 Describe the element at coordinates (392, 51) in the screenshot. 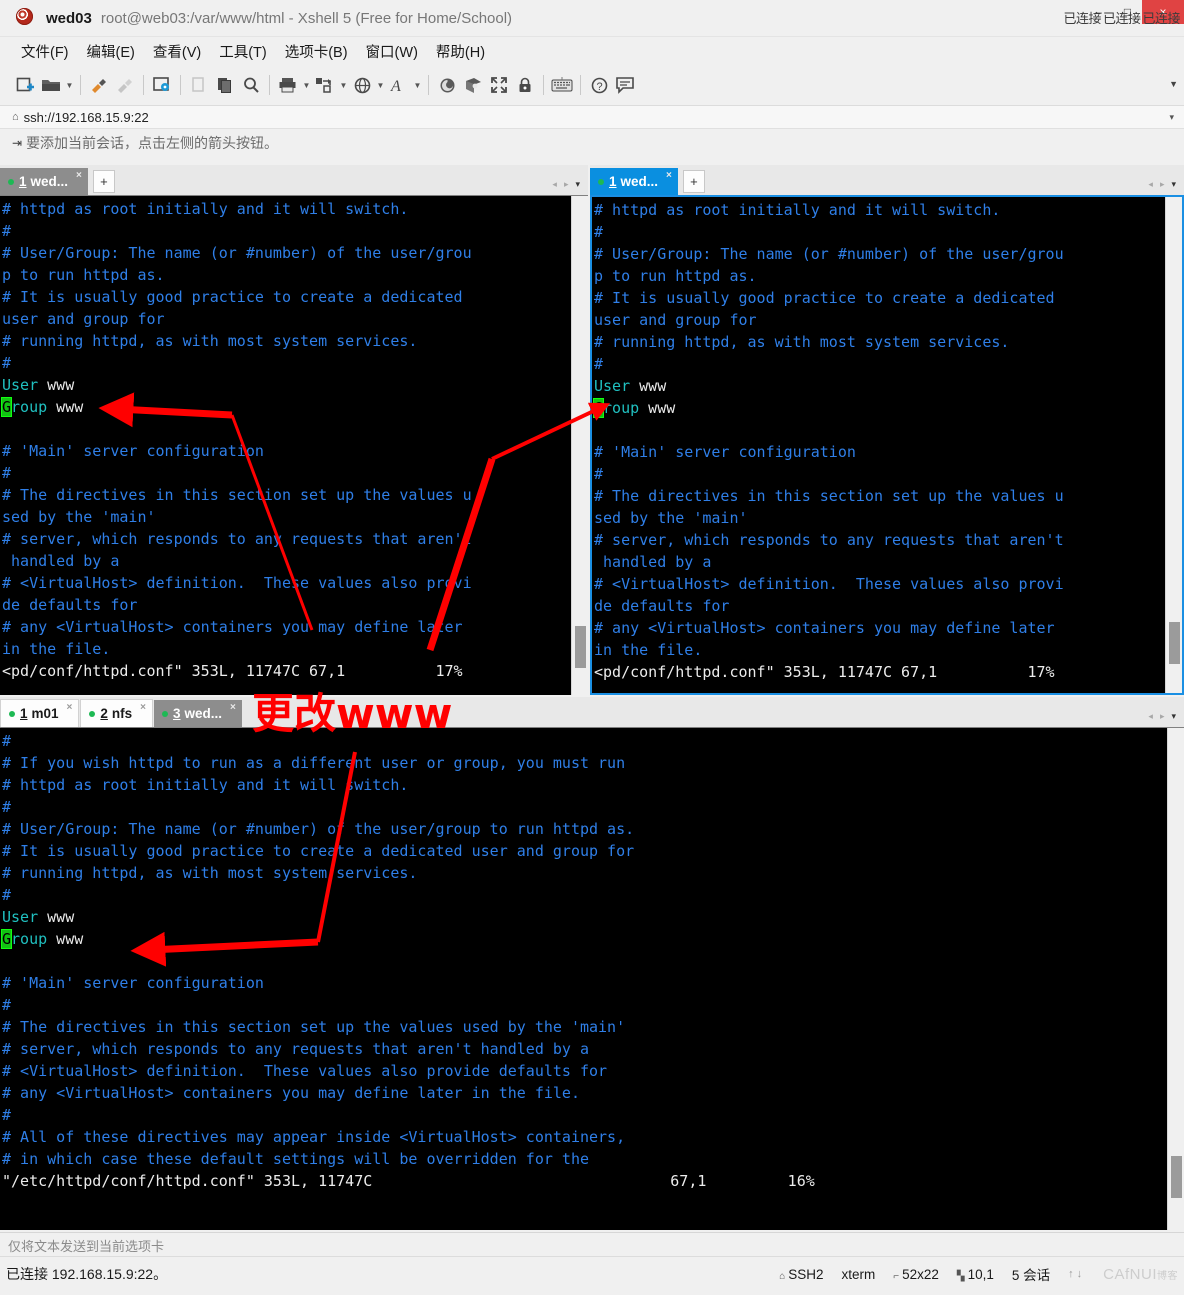

I see `menu-window: 窗口(W)` at that location.